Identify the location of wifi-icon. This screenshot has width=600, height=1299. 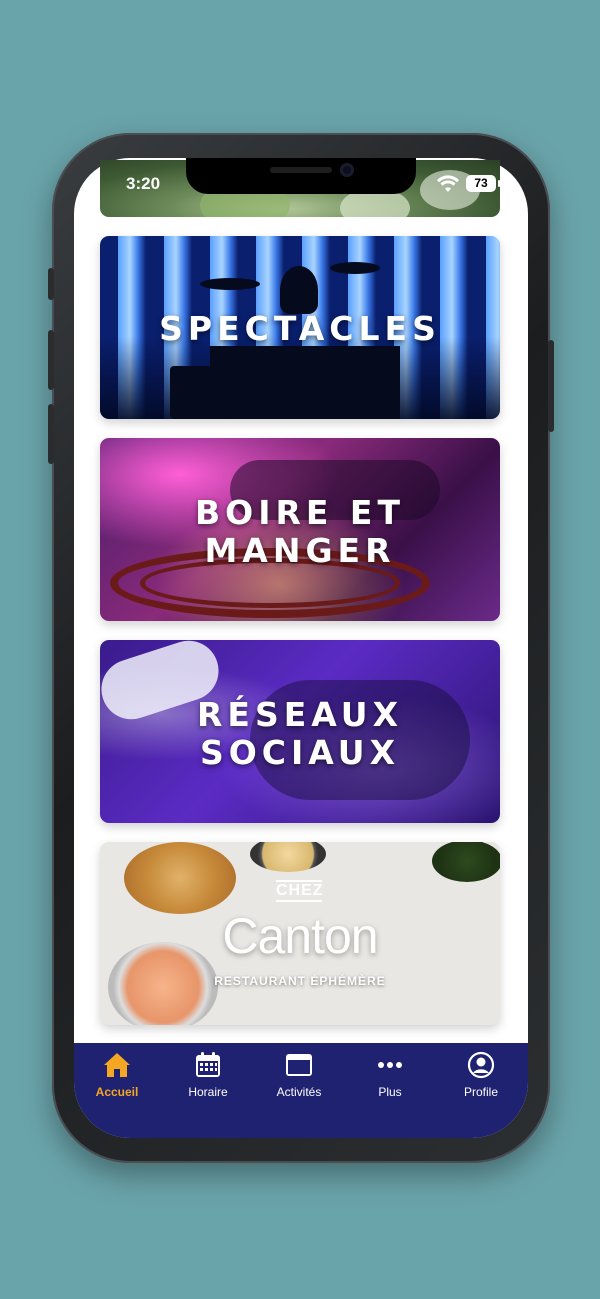
(448, 183).